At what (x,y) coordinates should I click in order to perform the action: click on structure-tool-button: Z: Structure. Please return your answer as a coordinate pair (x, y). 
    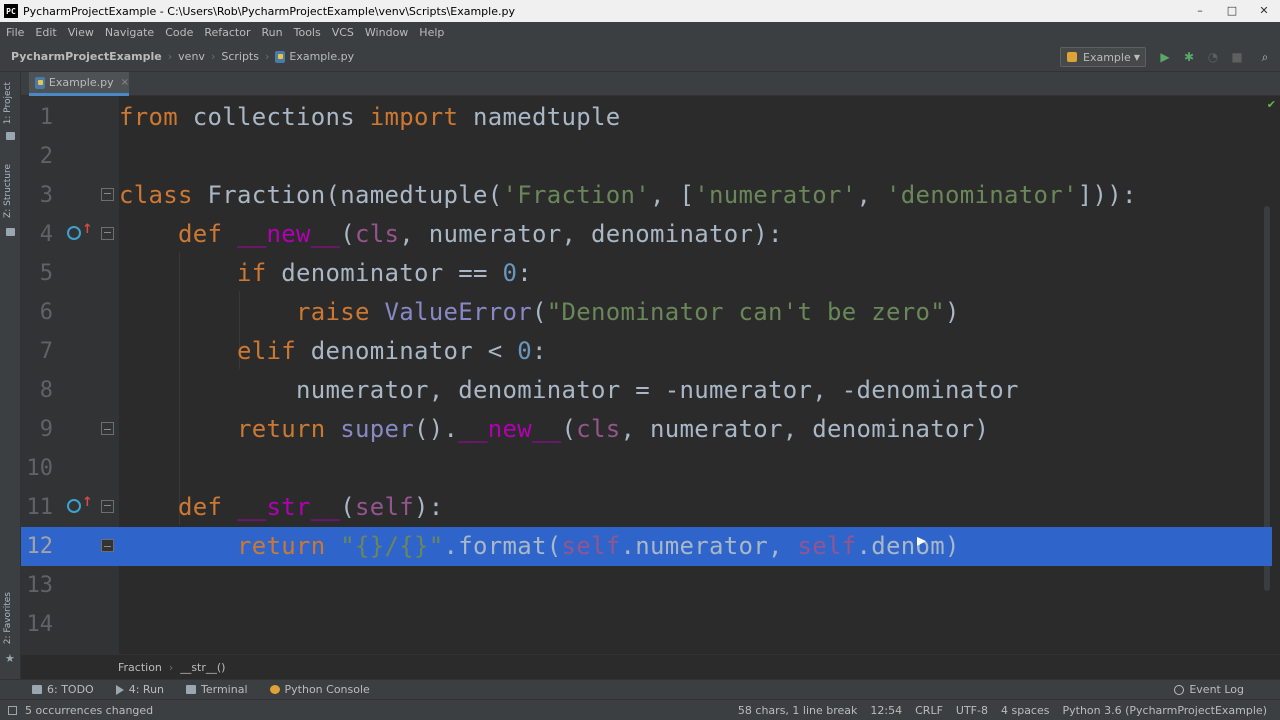
    Looking at the image, I should click on (8, 191).